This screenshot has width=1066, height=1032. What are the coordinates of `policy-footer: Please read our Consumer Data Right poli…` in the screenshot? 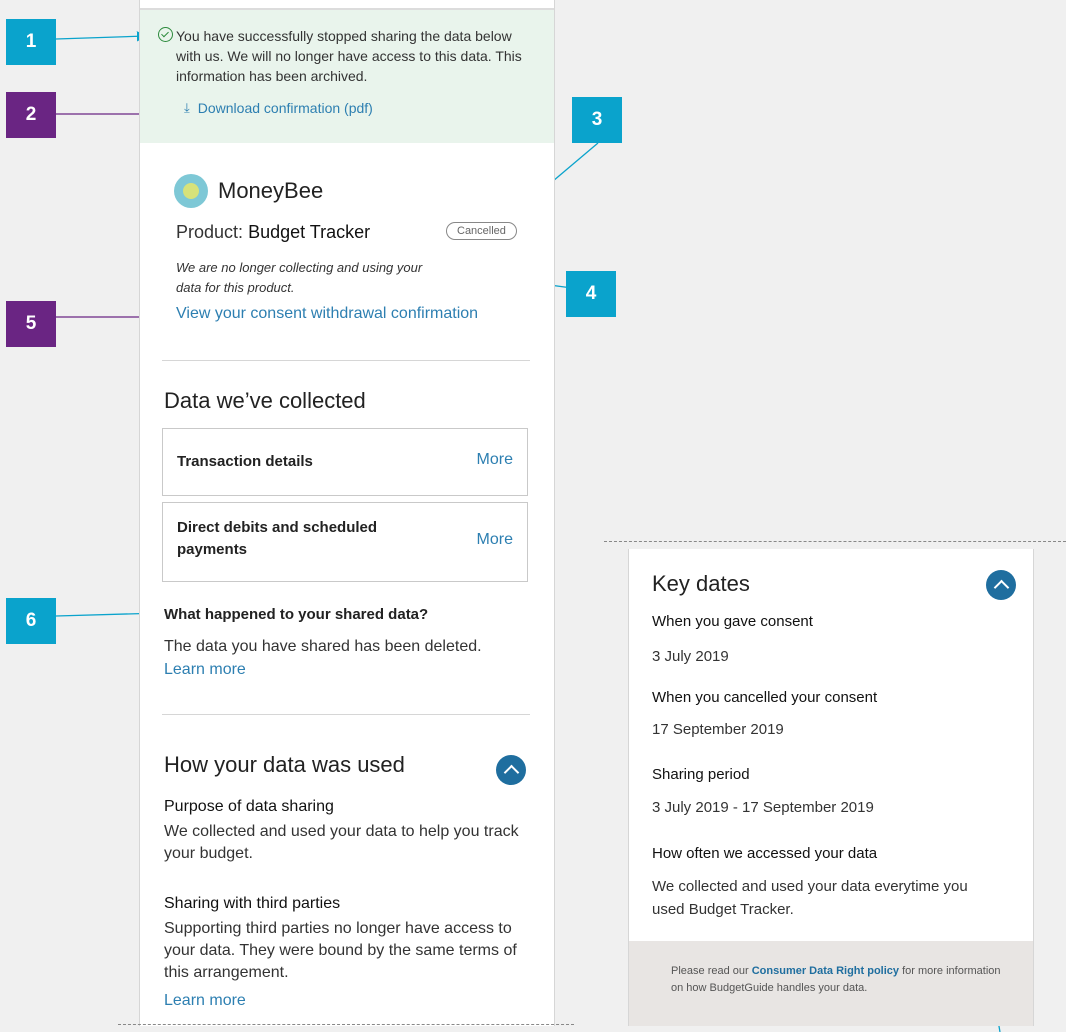 It's located at (831, 983).